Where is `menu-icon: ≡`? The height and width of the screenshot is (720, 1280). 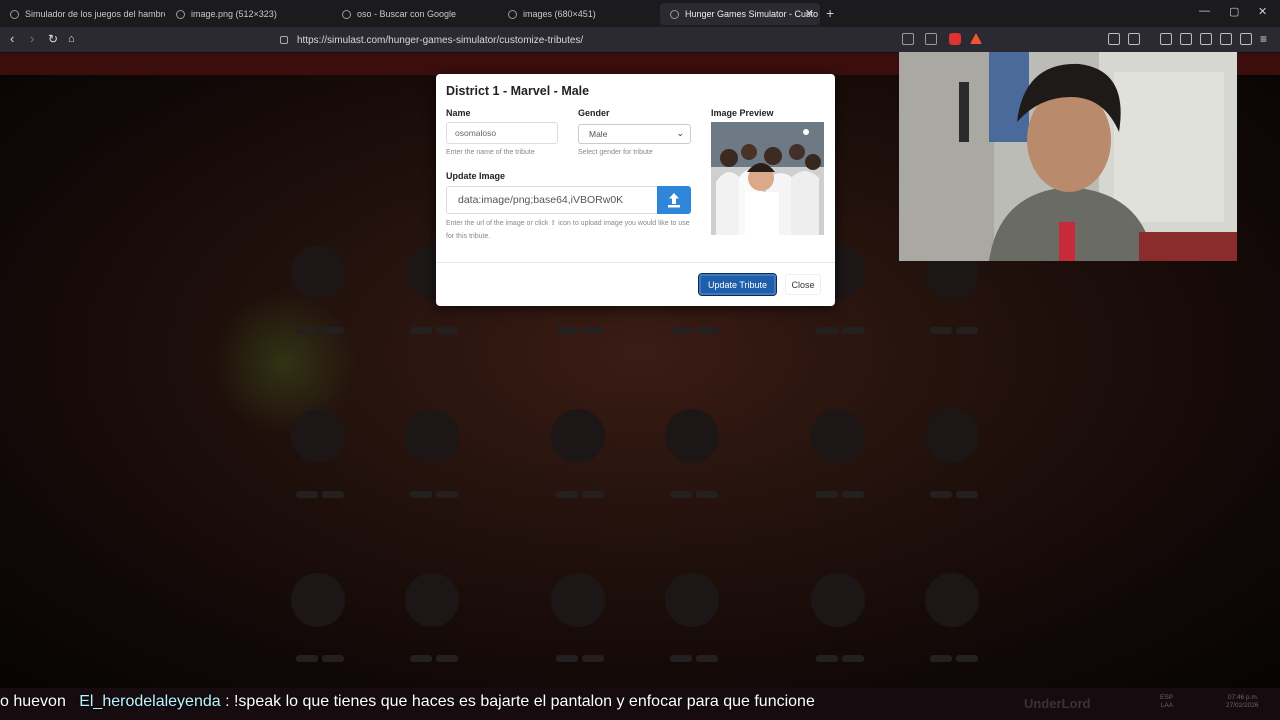 menu-icon: ≡ is located at coordinates (1263, 39).